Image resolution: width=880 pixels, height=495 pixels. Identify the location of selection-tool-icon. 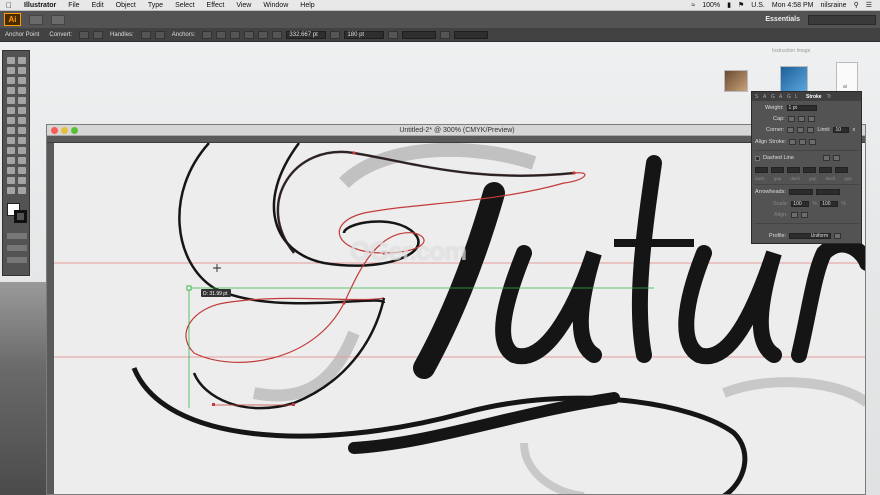
(11, 60).